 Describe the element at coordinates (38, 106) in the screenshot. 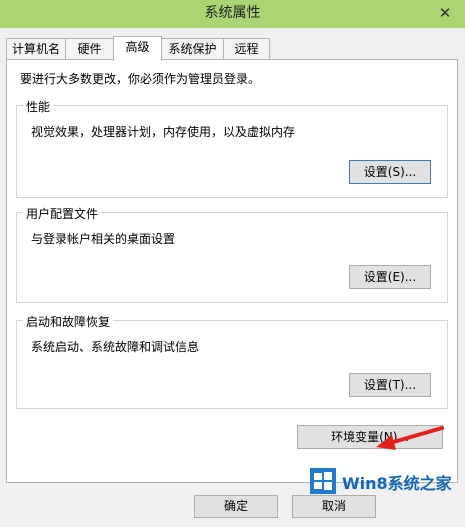

I see `performance-title: 性能` at that location.